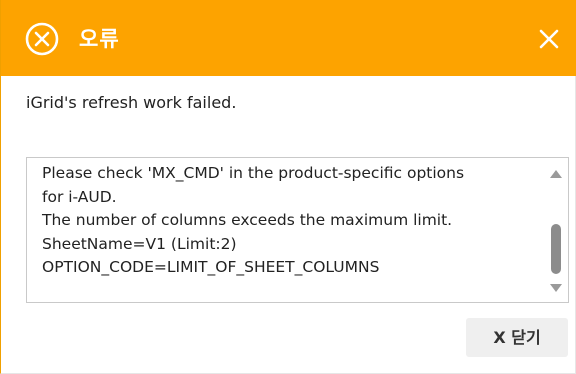  Describe the element at coordinates (99, 39) in the screenshot. I see `dialog-title: 오류` at that location.